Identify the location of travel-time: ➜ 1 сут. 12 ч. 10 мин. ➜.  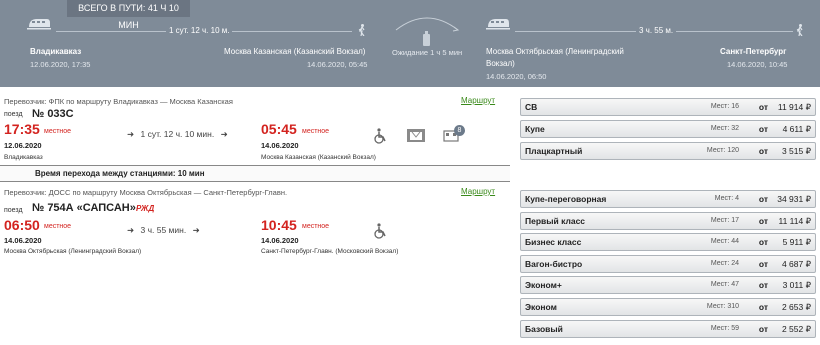
(177, 134).